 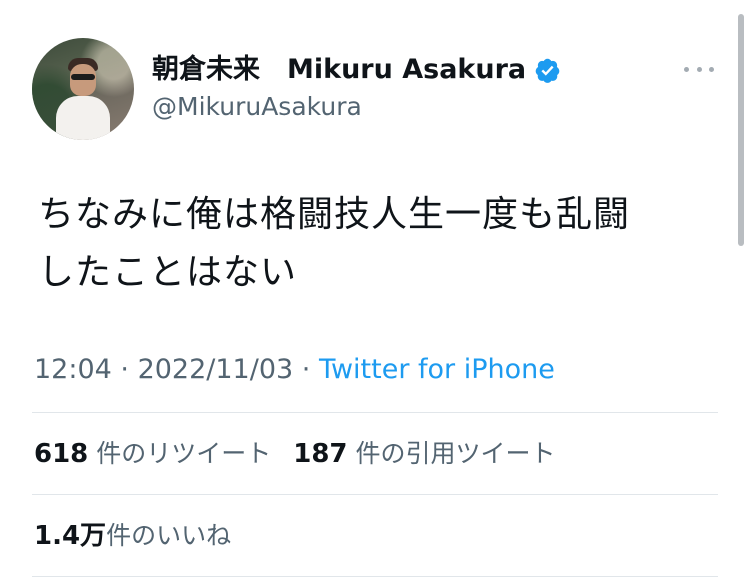 I want to click on tweet-meta: 12:04 · 2022/11/03 · Twitter for iPhone, so click(x=294, y=370).